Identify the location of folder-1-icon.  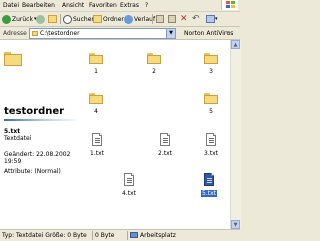
(96, 58).